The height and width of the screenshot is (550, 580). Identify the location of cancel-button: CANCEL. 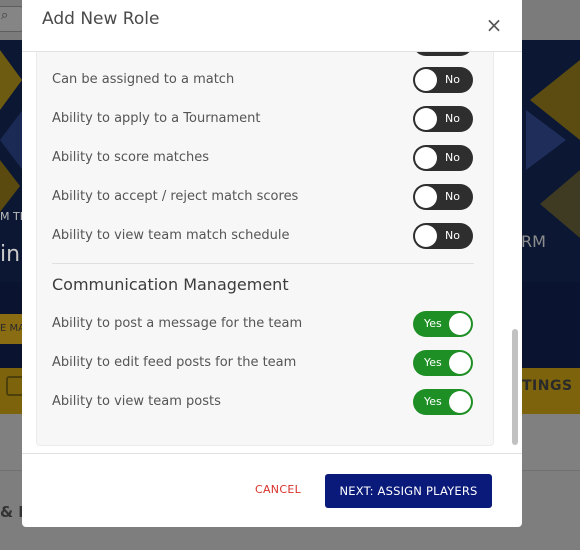
(278, 490).